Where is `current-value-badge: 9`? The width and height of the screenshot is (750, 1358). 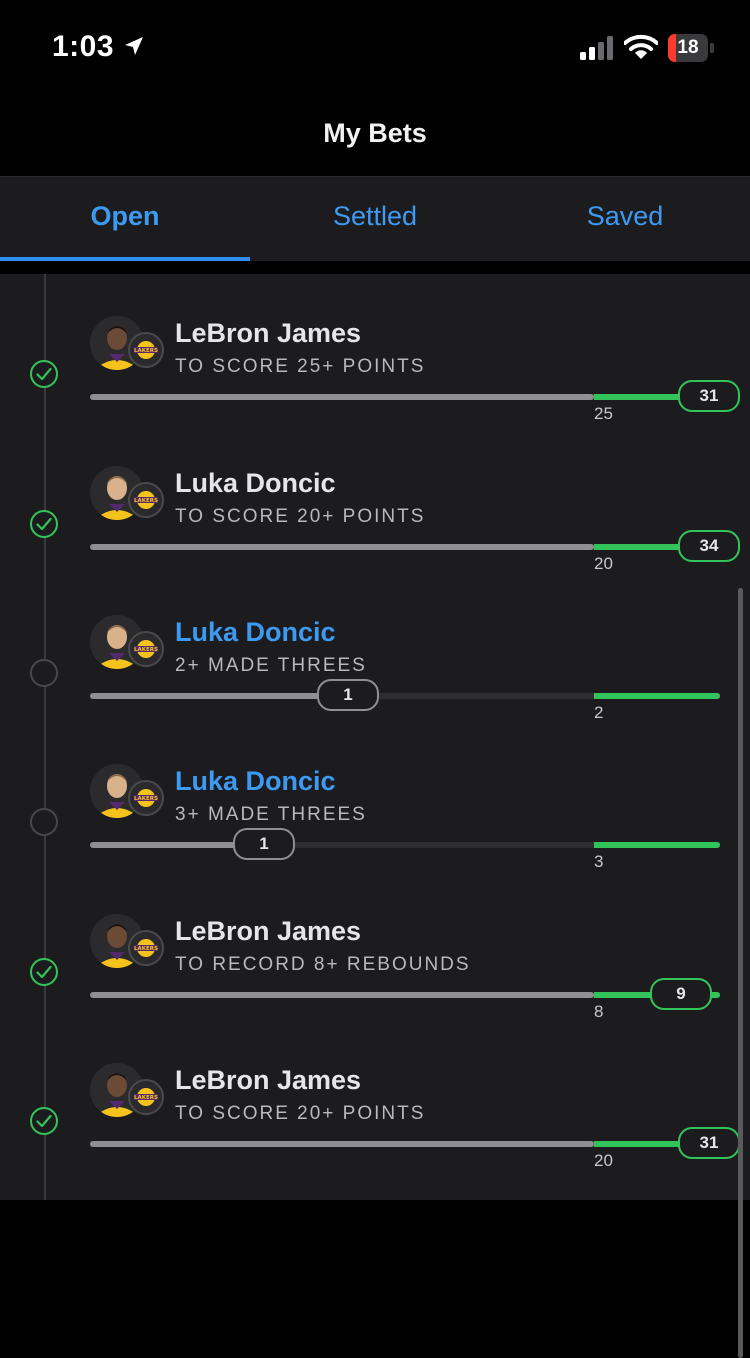 current-value-badge: 9 is located at coordinates (681, 994).